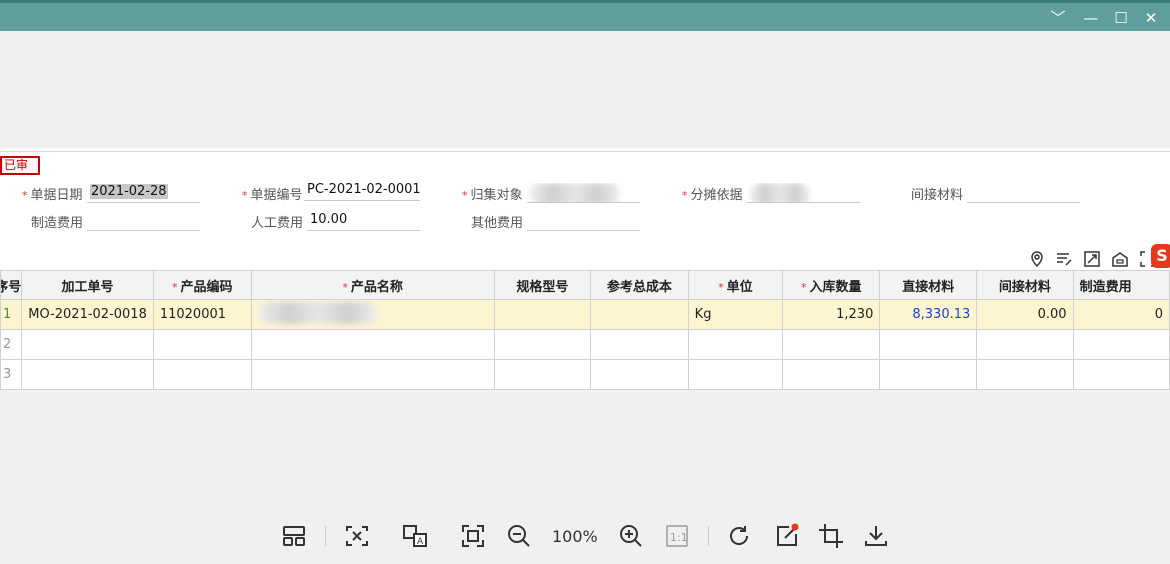 This screenshot has width=1170, height=564. I want to click on collapse-button: ﹀, so click(1058, 18).